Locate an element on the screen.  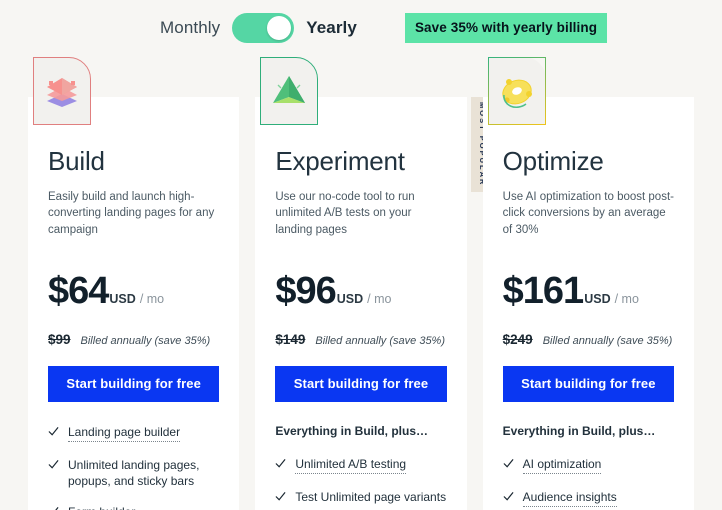
list-item: Audience insights is located at coordinates (588, 498).